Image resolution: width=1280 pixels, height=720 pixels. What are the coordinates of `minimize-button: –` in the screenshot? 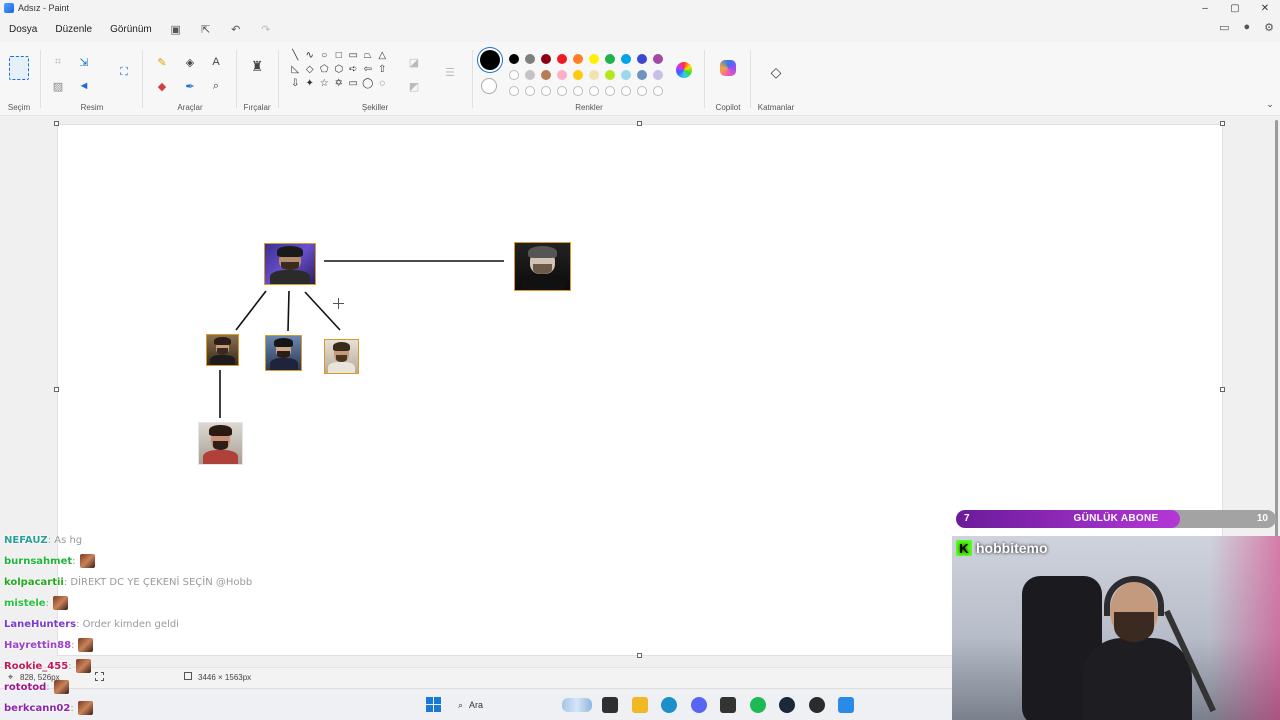 It's located at (1205, 8).